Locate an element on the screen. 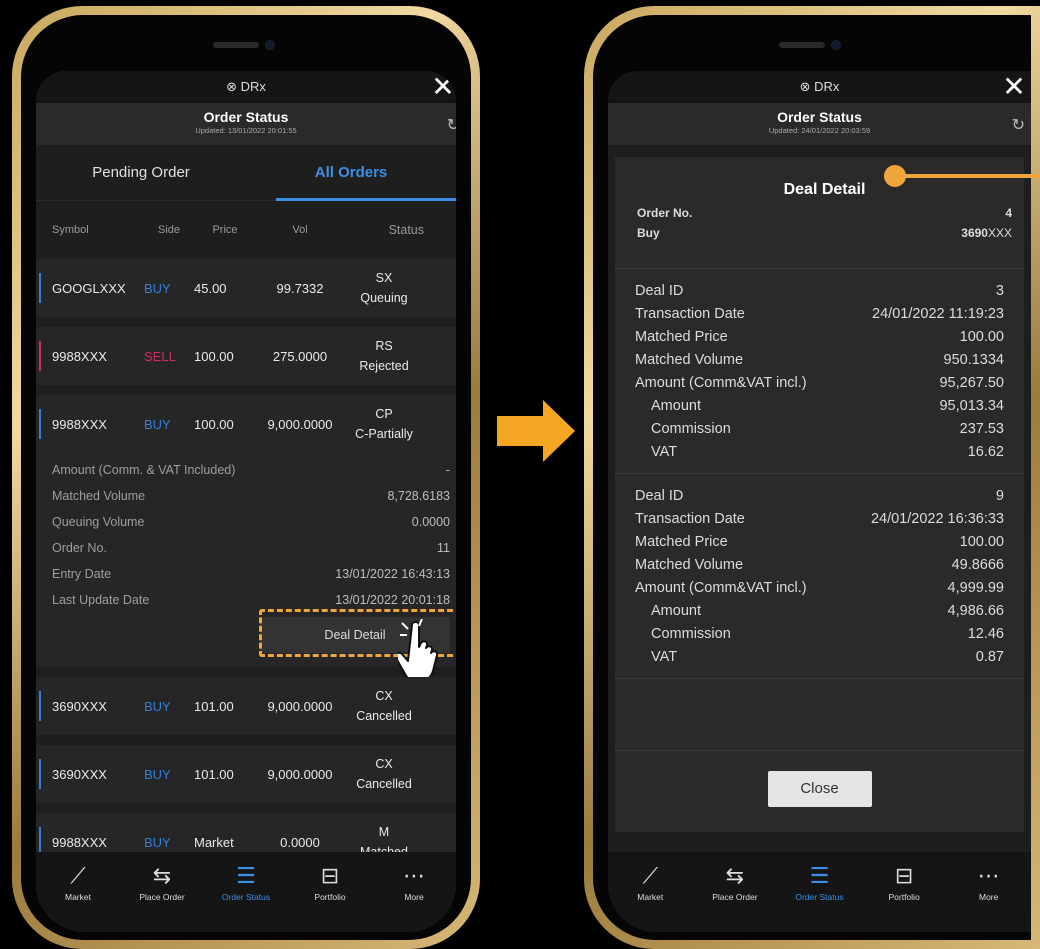 The width and height of the screenshot is (1040, 949). transition-arrow-icon is located at coordinates (536, 431).